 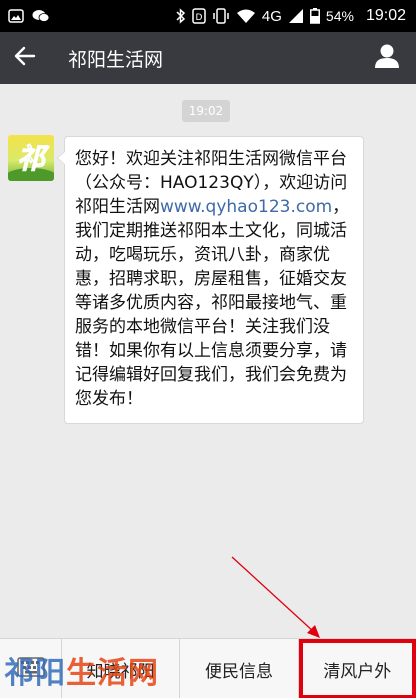 I want to click on menu-item-zhixiao-qiyang: 知晓祁阳, so click(x=121, y=668).